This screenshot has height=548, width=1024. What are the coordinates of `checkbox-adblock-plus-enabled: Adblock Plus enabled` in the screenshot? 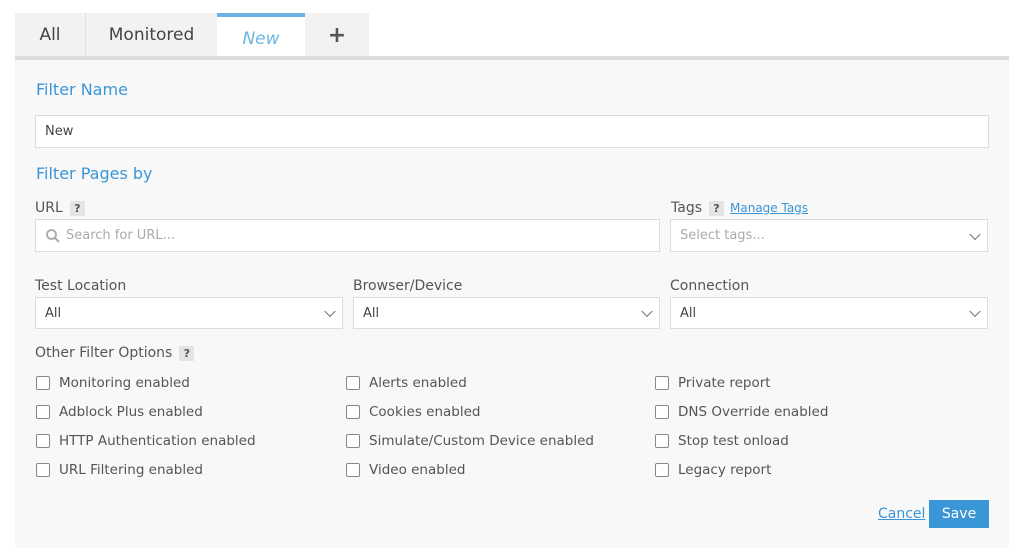 It's located at (119, 412).